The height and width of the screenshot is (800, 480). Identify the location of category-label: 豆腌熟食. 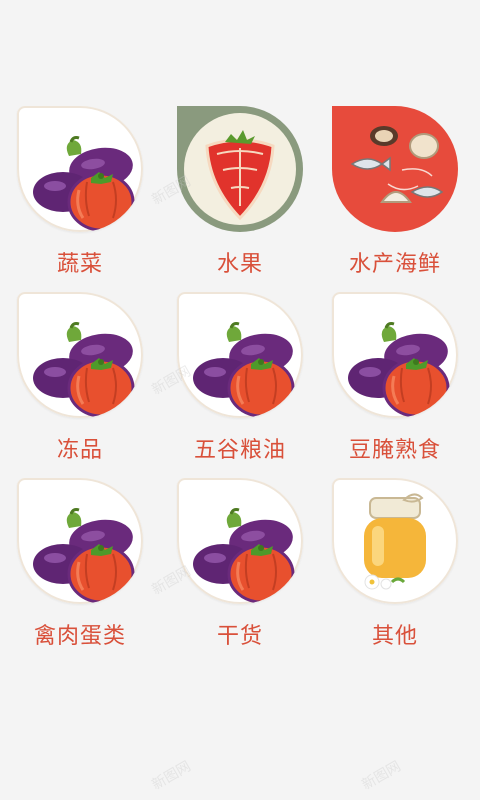
(394, 450).